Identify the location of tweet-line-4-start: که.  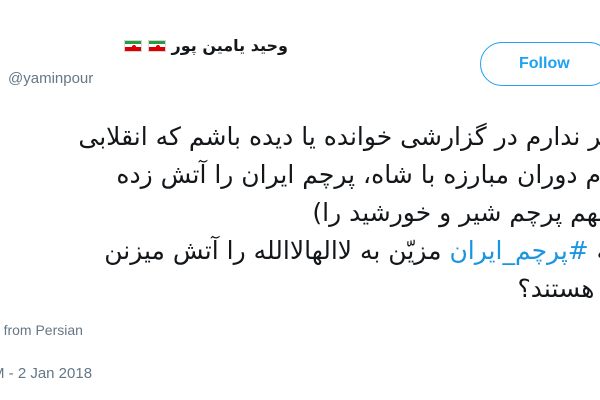
(594, 250).